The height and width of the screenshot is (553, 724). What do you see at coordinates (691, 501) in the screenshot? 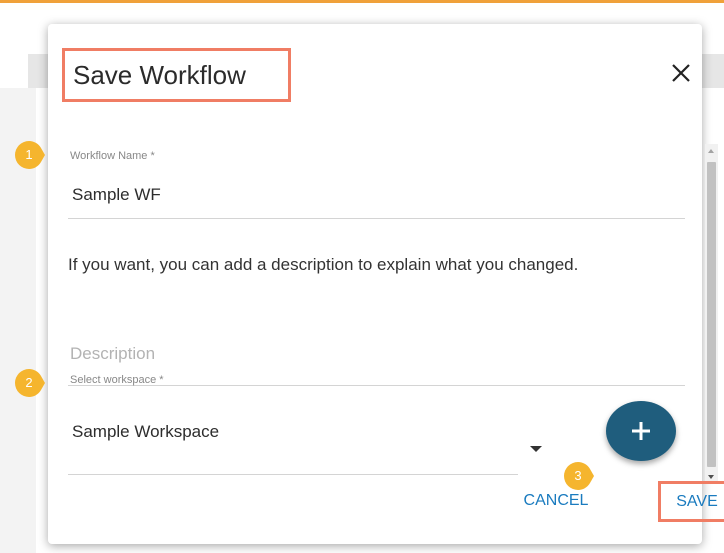
I see `save-button: SAVE` at bounding box center [691, 501].